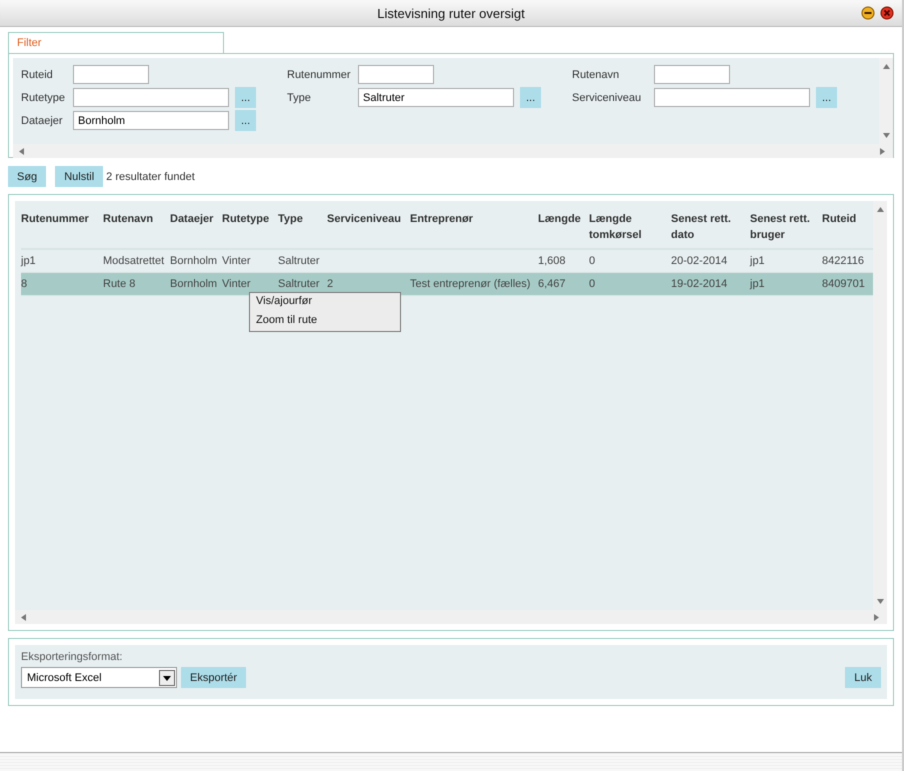 The height and width of the screenshot is (771, 904). I want to click on table-row: 8 Rute 8 Bornholm Vinter Saltruter 2 Test entreprenør (fælles) 6,467 0 19-02-2014 jp1 8409701, so click(447, 284).